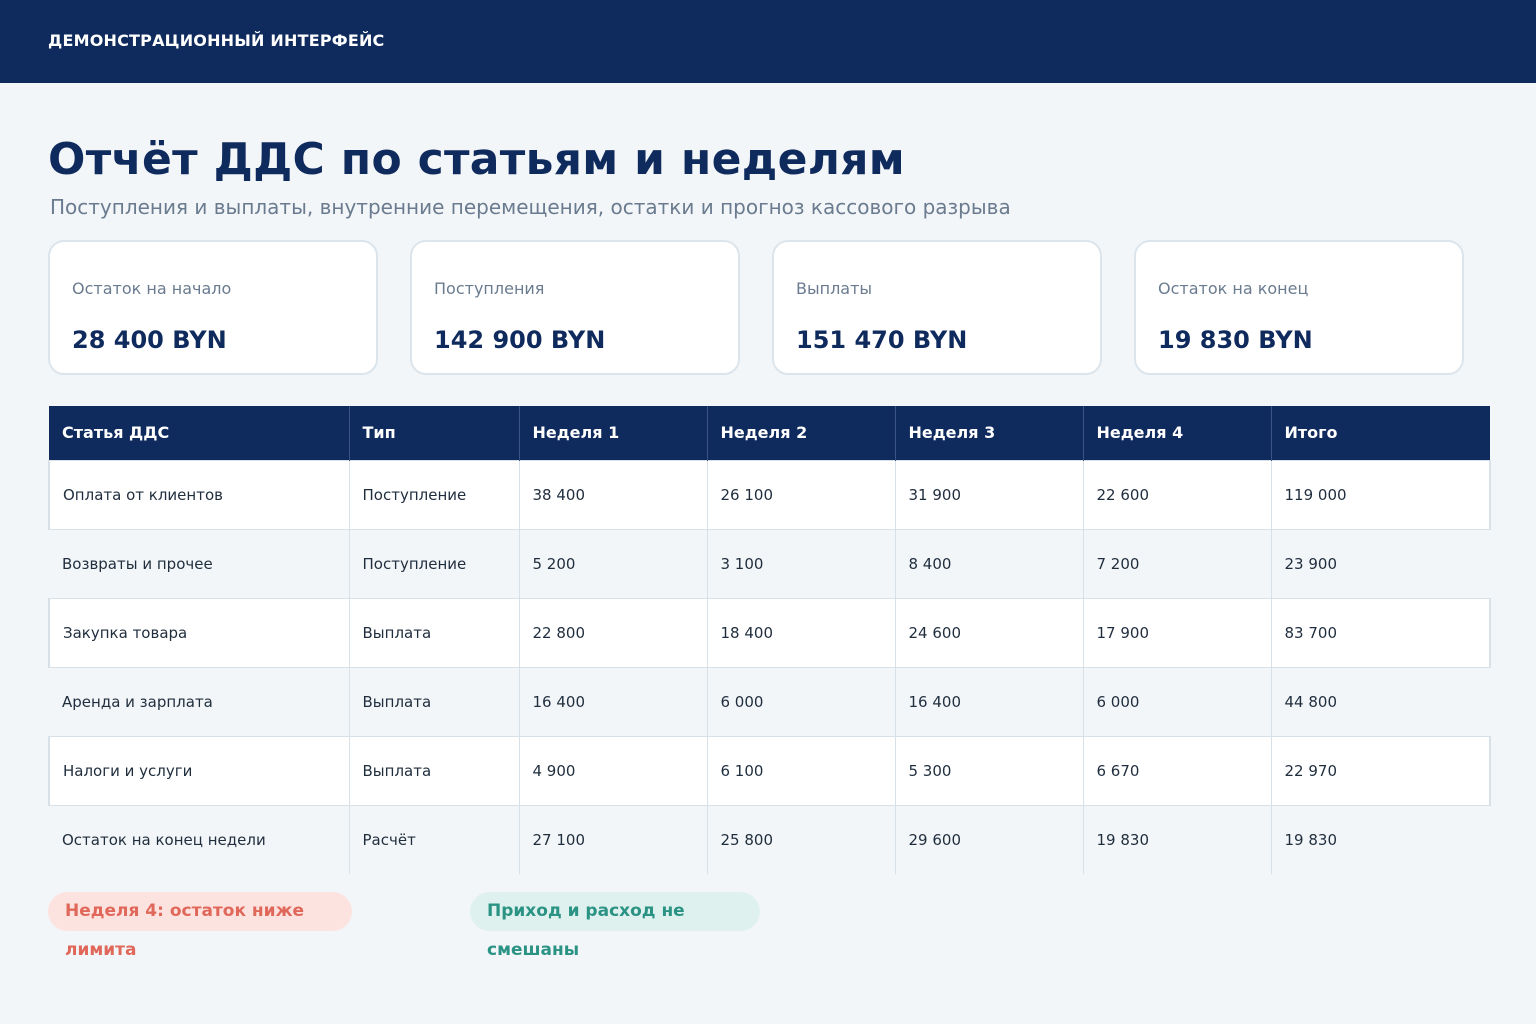 This screenshot has height=1024, width=1536. What do you see at coordinates (801, 701) in the screenshot?
I see `cell-week-2: 6 000` at bounding box center [801, 701].